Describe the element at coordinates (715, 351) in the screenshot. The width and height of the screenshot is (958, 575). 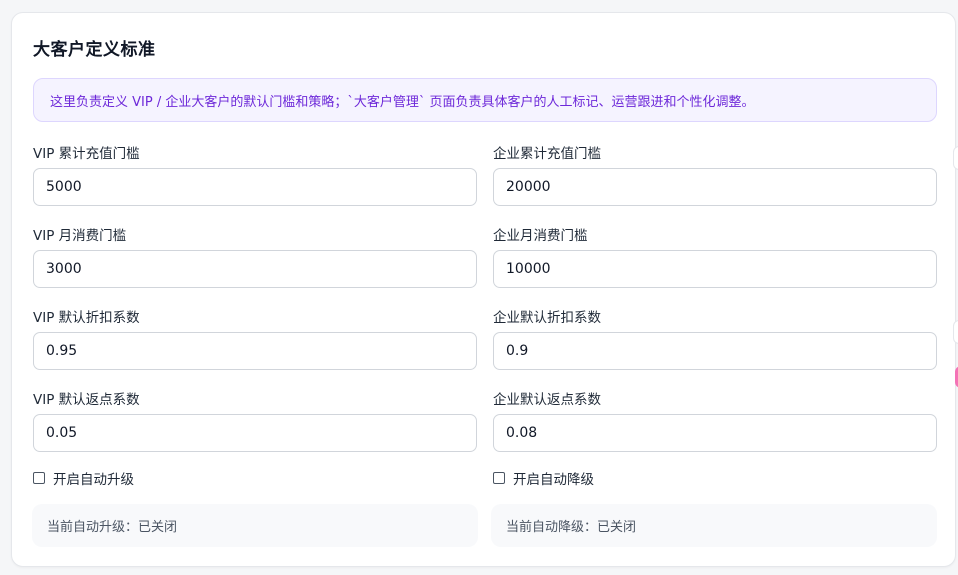
I see `enterprise-discount-input` at that location.